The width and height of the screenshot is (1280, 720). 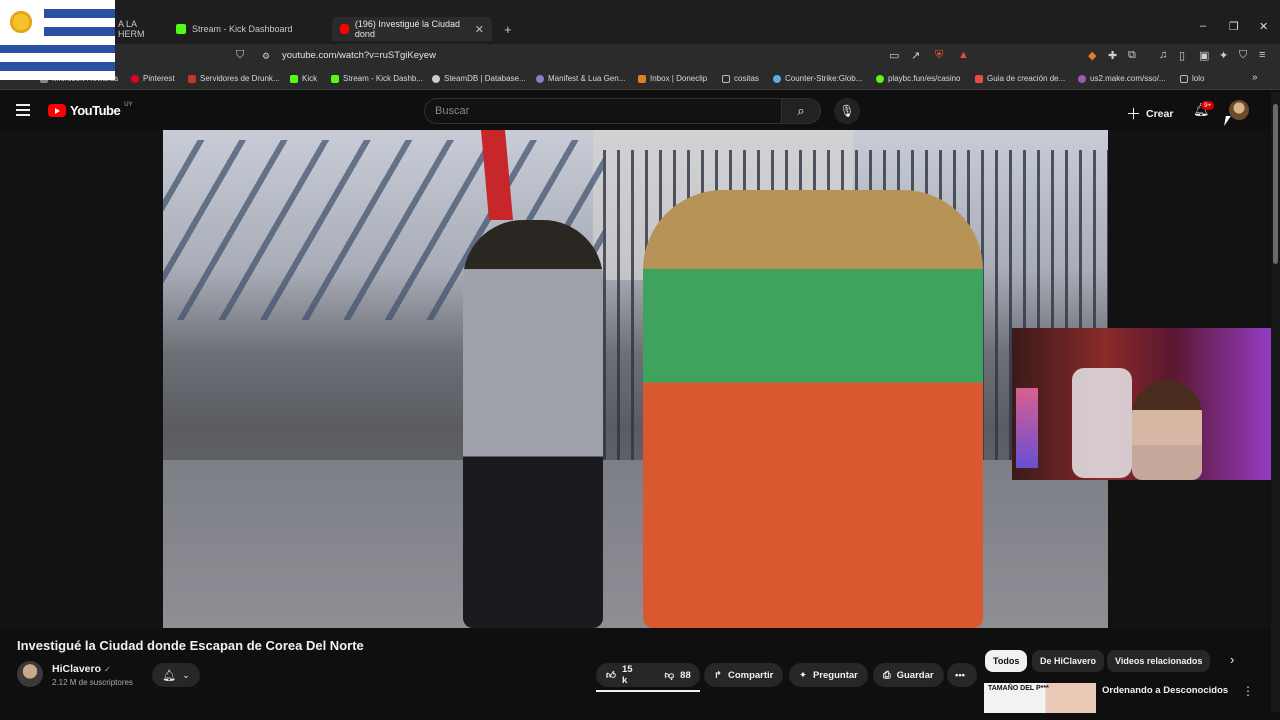 What do you see at coordinates (90, 110) in the screenshot?
I see `youtube-logo: YouTube UY` at bounding box center [90, 110].